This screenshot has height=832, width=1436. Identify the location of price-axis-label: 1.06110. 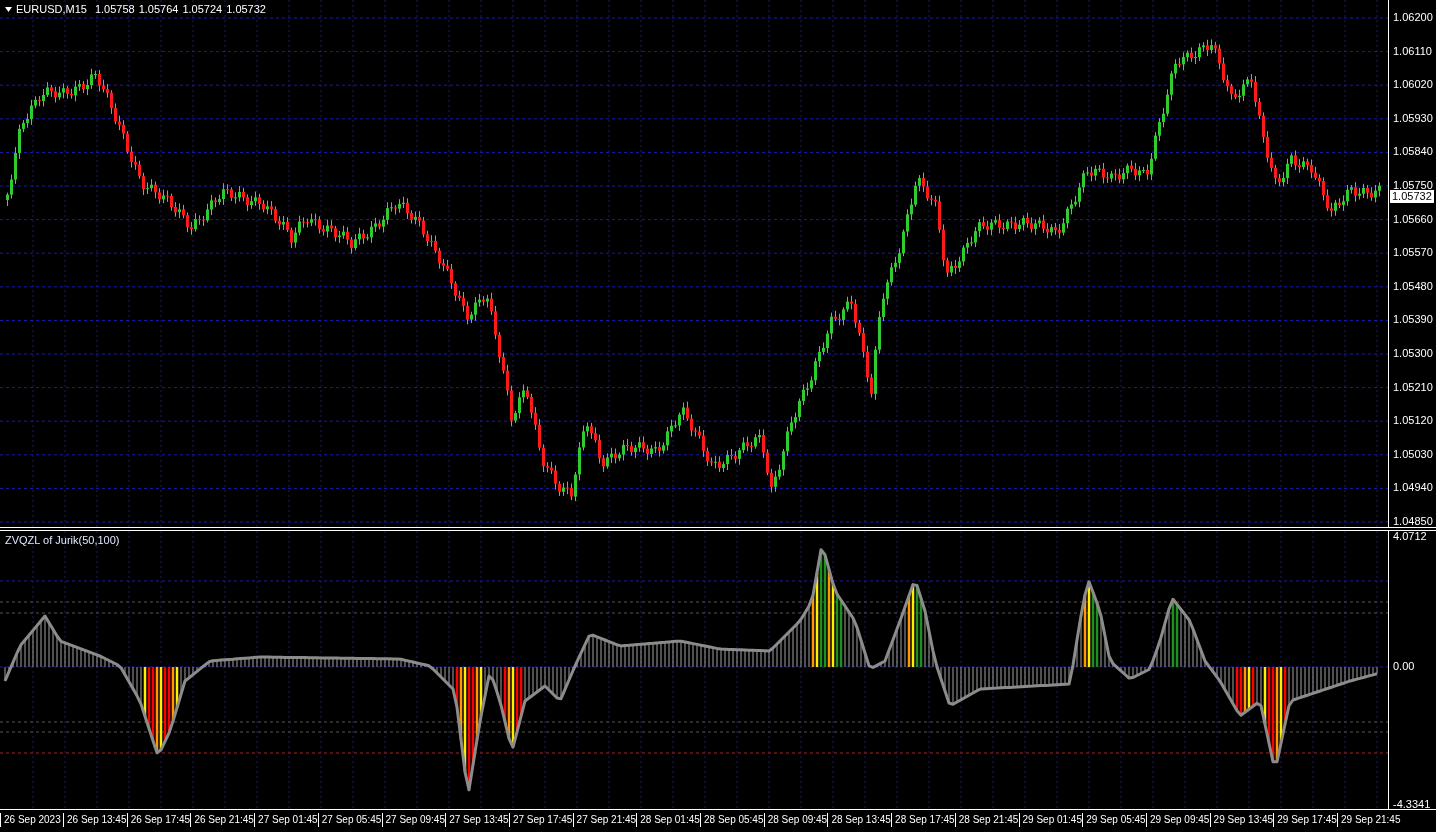
(1412, 51).